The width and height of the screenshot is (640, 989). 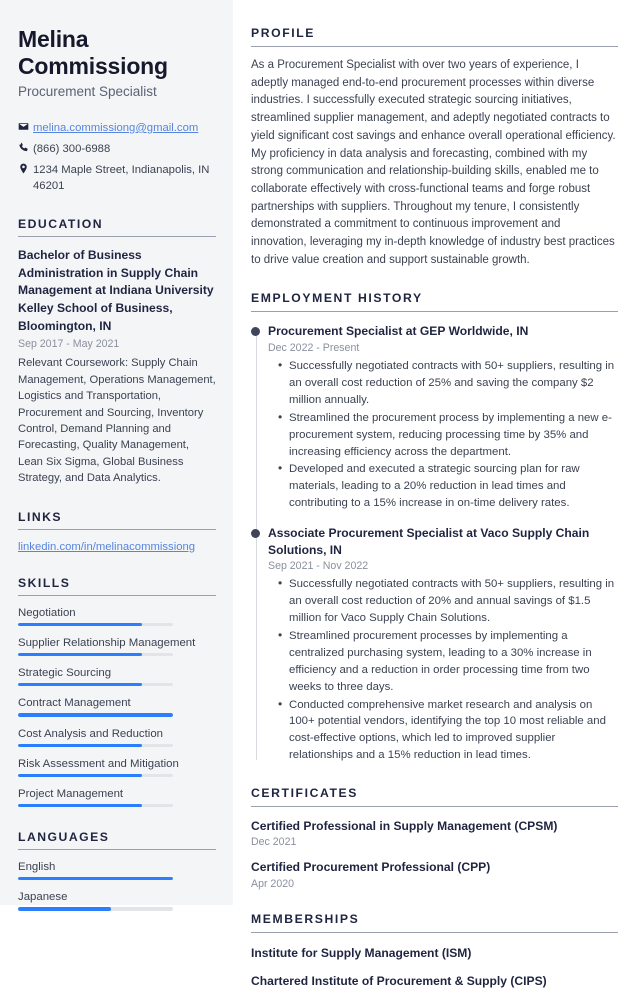 What do you see at coordinates (43, 897) in the screenshot?
I see `language-label: Japanese` at bounding box center [43, 897].